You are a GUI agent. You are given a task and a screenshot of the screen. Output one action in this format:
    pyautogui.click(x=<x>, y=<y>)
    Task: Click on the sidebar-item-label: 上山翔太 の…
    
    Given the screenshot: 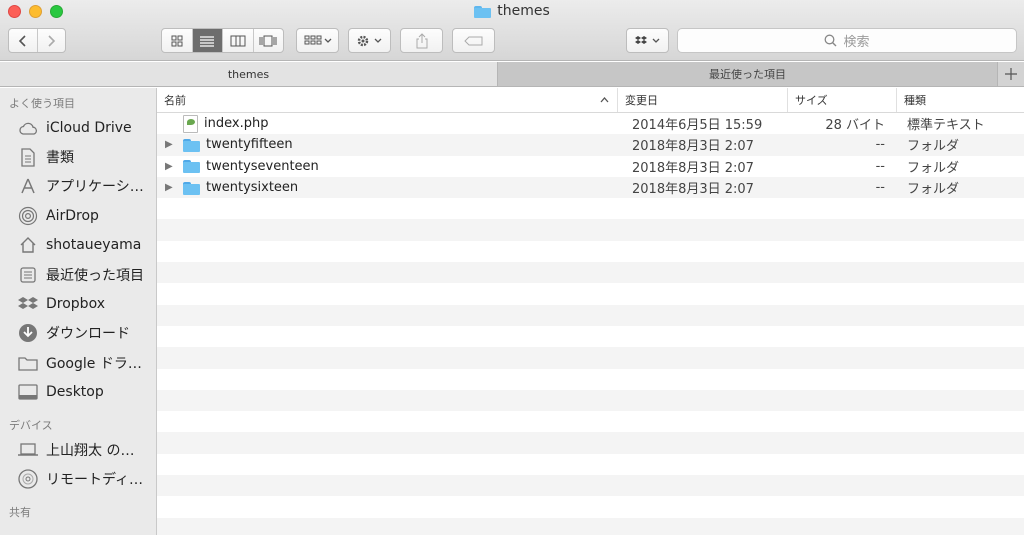 What is the action you would take?
    pyautogui.click(x=90, y=450)
    